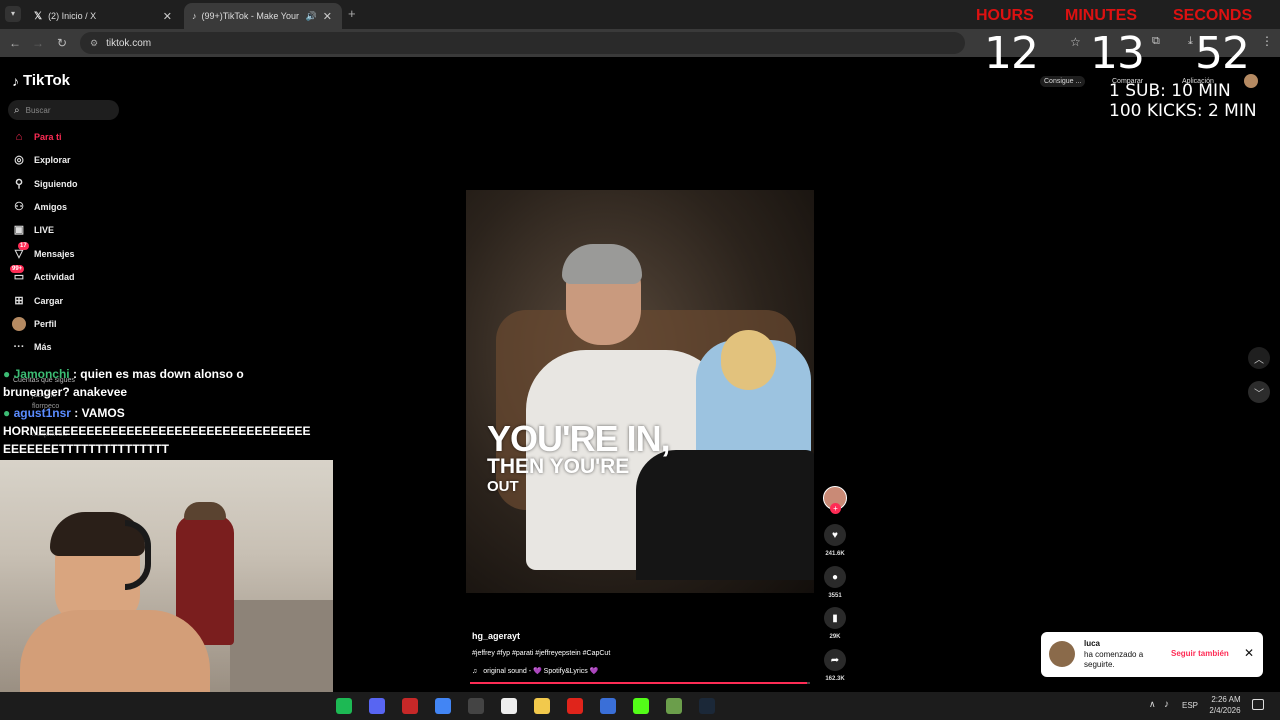 Image resolution: width=1280 pixels, height=720 pixels. Describe the element at coordinates (46, 80) in the screenshot. I see `logo-text: TikTok` at that location.